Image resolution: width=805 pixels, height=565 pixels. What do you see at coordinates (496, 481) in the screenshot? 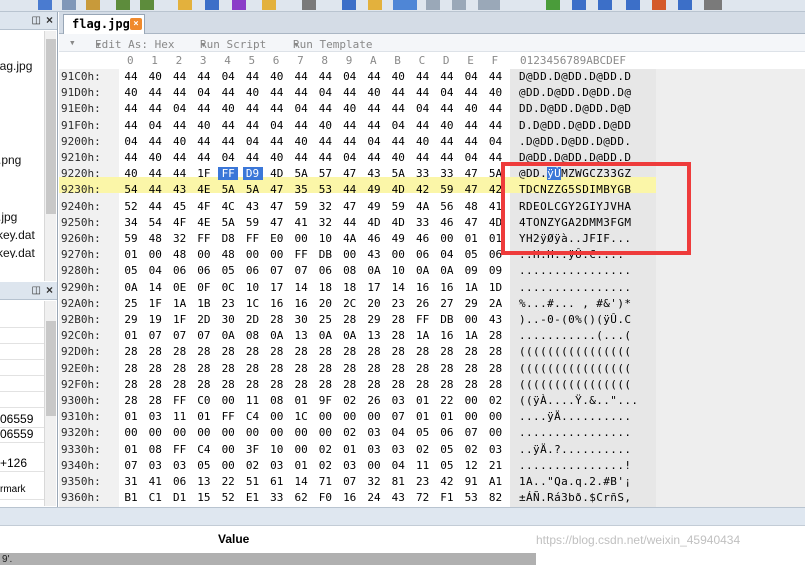
I see `hex-byte: A1` at bounding box center [496, 481].